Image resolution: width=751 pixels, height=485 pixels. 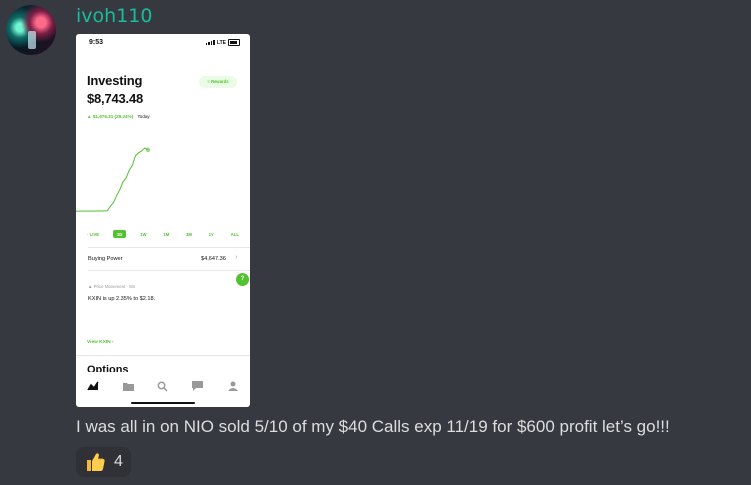 I want to click on network-label: LTE, so click(x=221, y=42).